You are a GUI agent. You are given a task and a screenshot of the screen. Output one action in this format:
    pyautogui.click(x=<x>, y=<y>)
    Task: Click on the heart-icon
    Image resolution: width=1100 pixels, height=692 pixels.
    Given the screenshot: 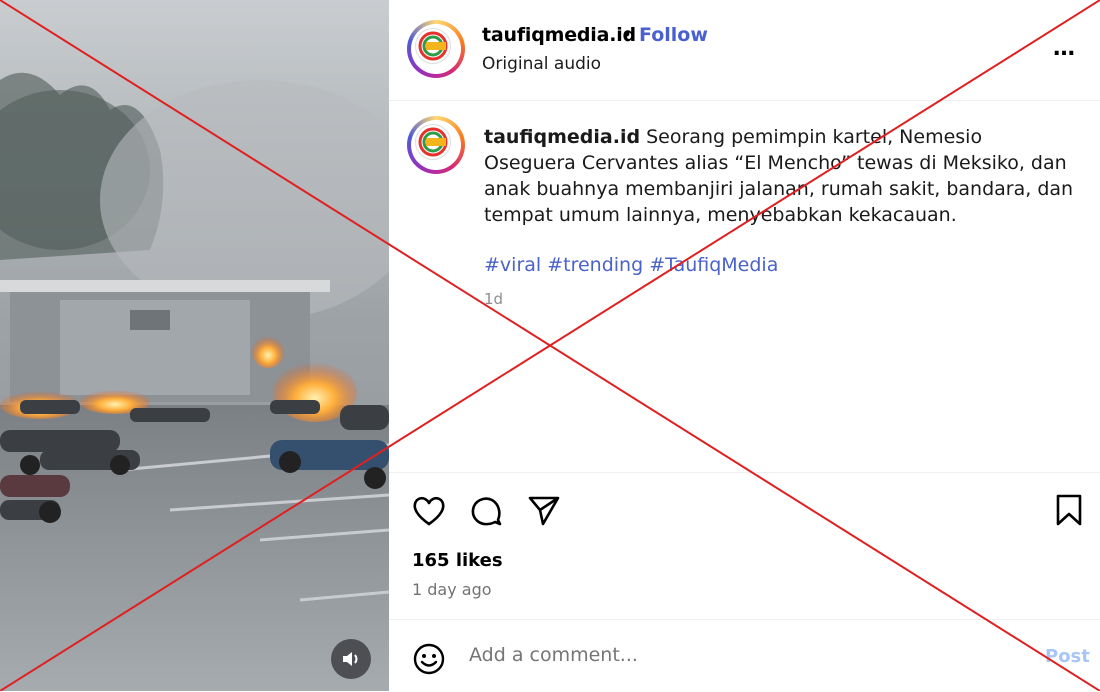 What is the action you would take?
    pyautogui.click(x=429, y=511)
    